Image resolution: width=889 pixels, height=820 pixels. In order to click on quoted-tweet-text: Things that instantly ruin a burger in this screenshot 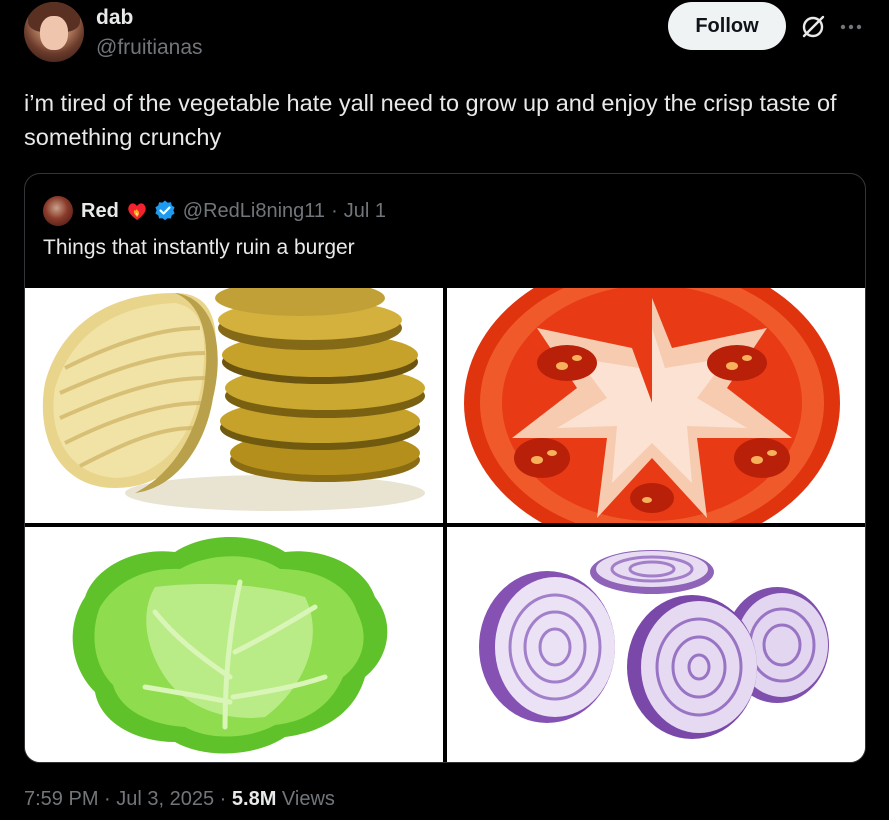, I will do `click(199, 247)`.